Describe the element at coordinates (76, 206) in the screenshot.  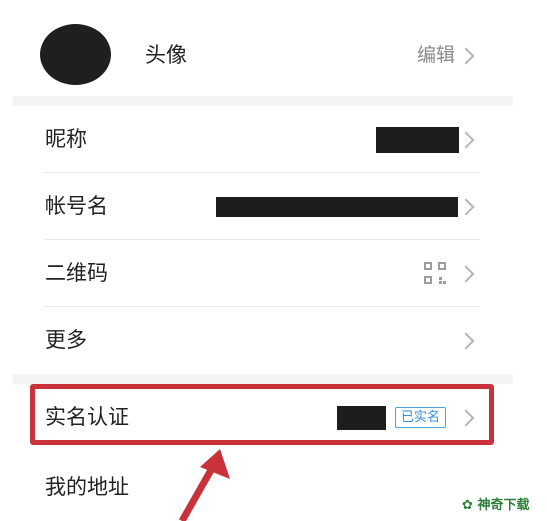
I see `account-name-label: 帐号名` at that location.